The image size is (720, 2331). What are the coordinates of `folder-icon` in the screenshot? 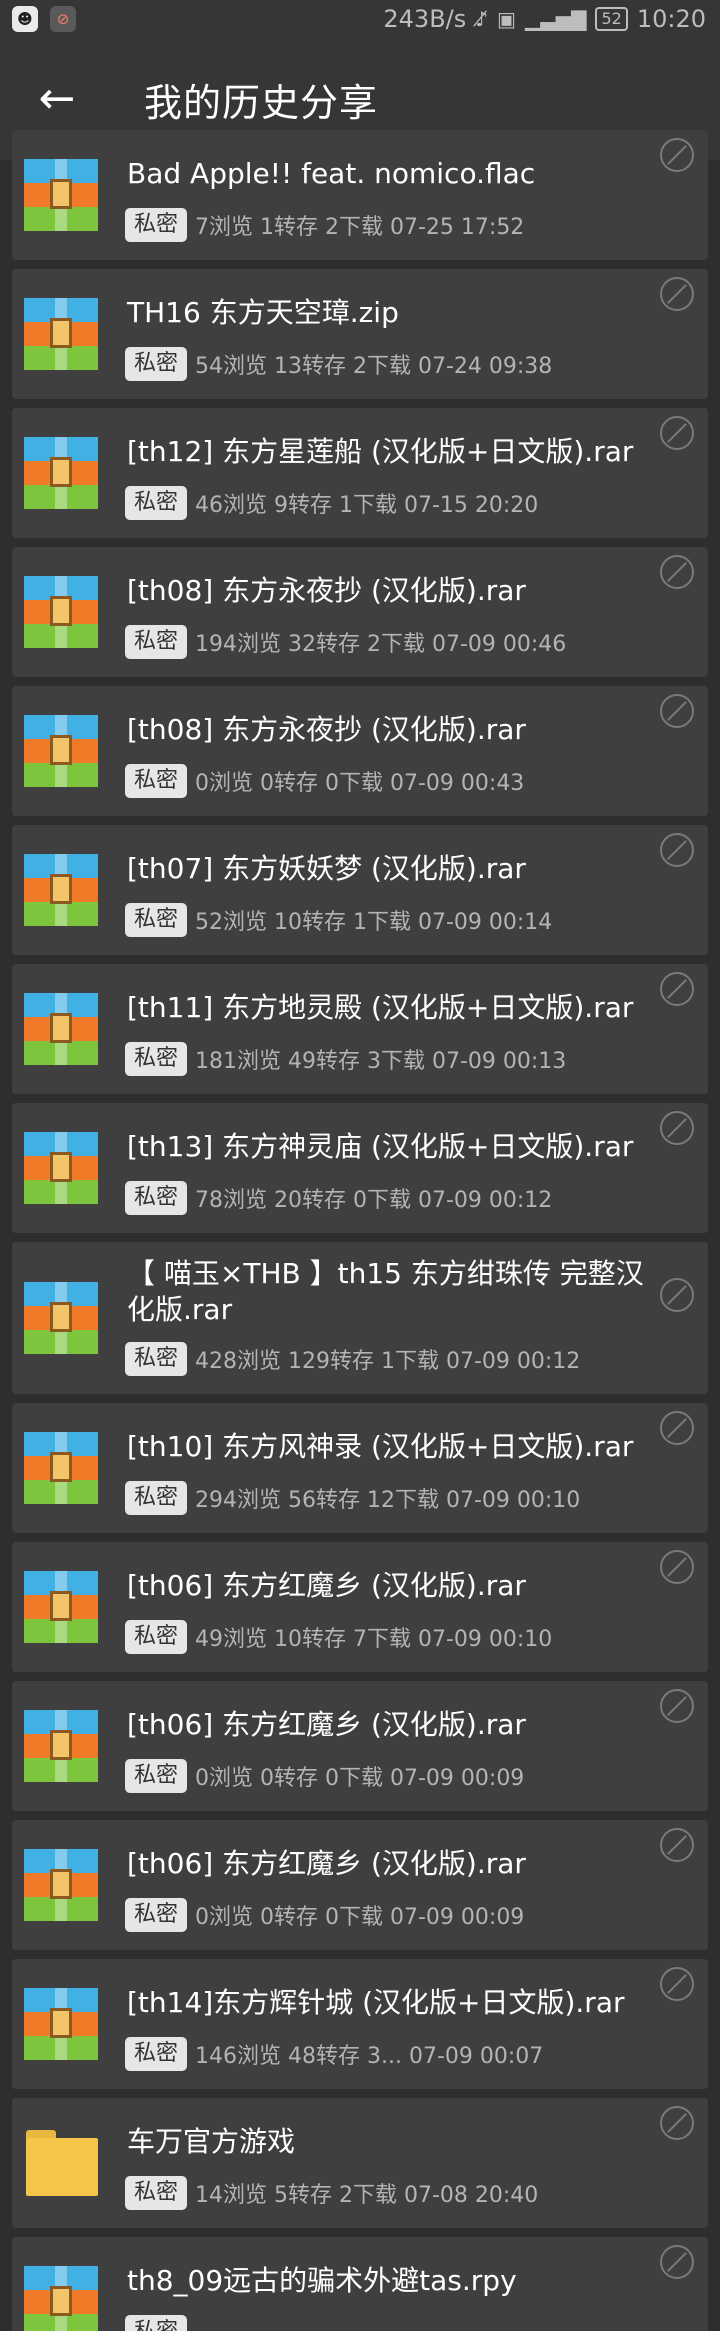 It's located at (62, 2163).